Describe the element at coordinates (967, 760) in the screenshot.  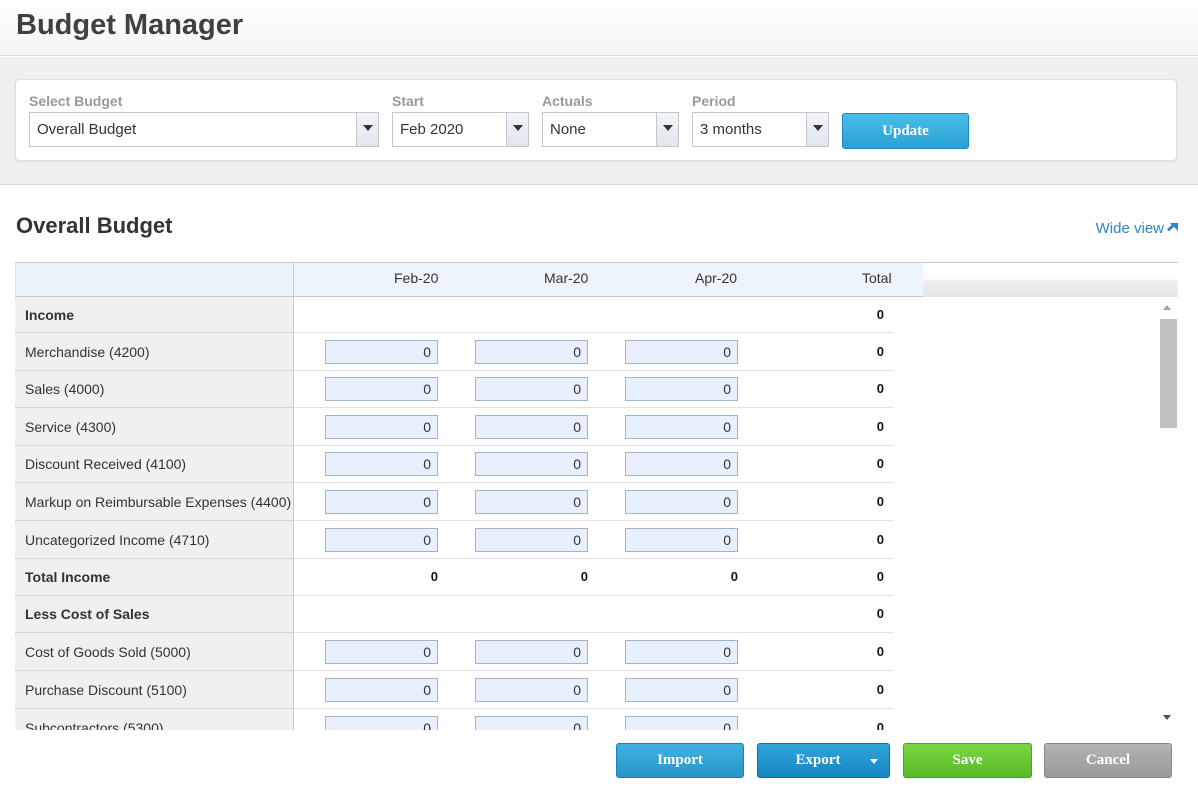
I see `save-button: Save` at that location.